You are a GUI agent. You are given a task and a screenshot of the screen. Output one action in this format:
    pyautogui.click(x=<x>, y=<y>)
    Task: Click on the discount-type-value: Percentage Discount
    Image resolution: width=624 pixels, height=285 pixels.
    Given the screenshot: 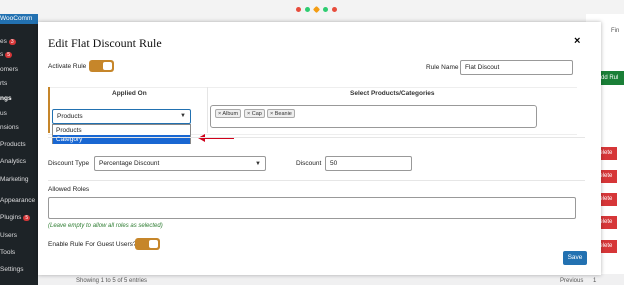 What is the action you would take?
    pyautogui.click(x=129, y=163)
    